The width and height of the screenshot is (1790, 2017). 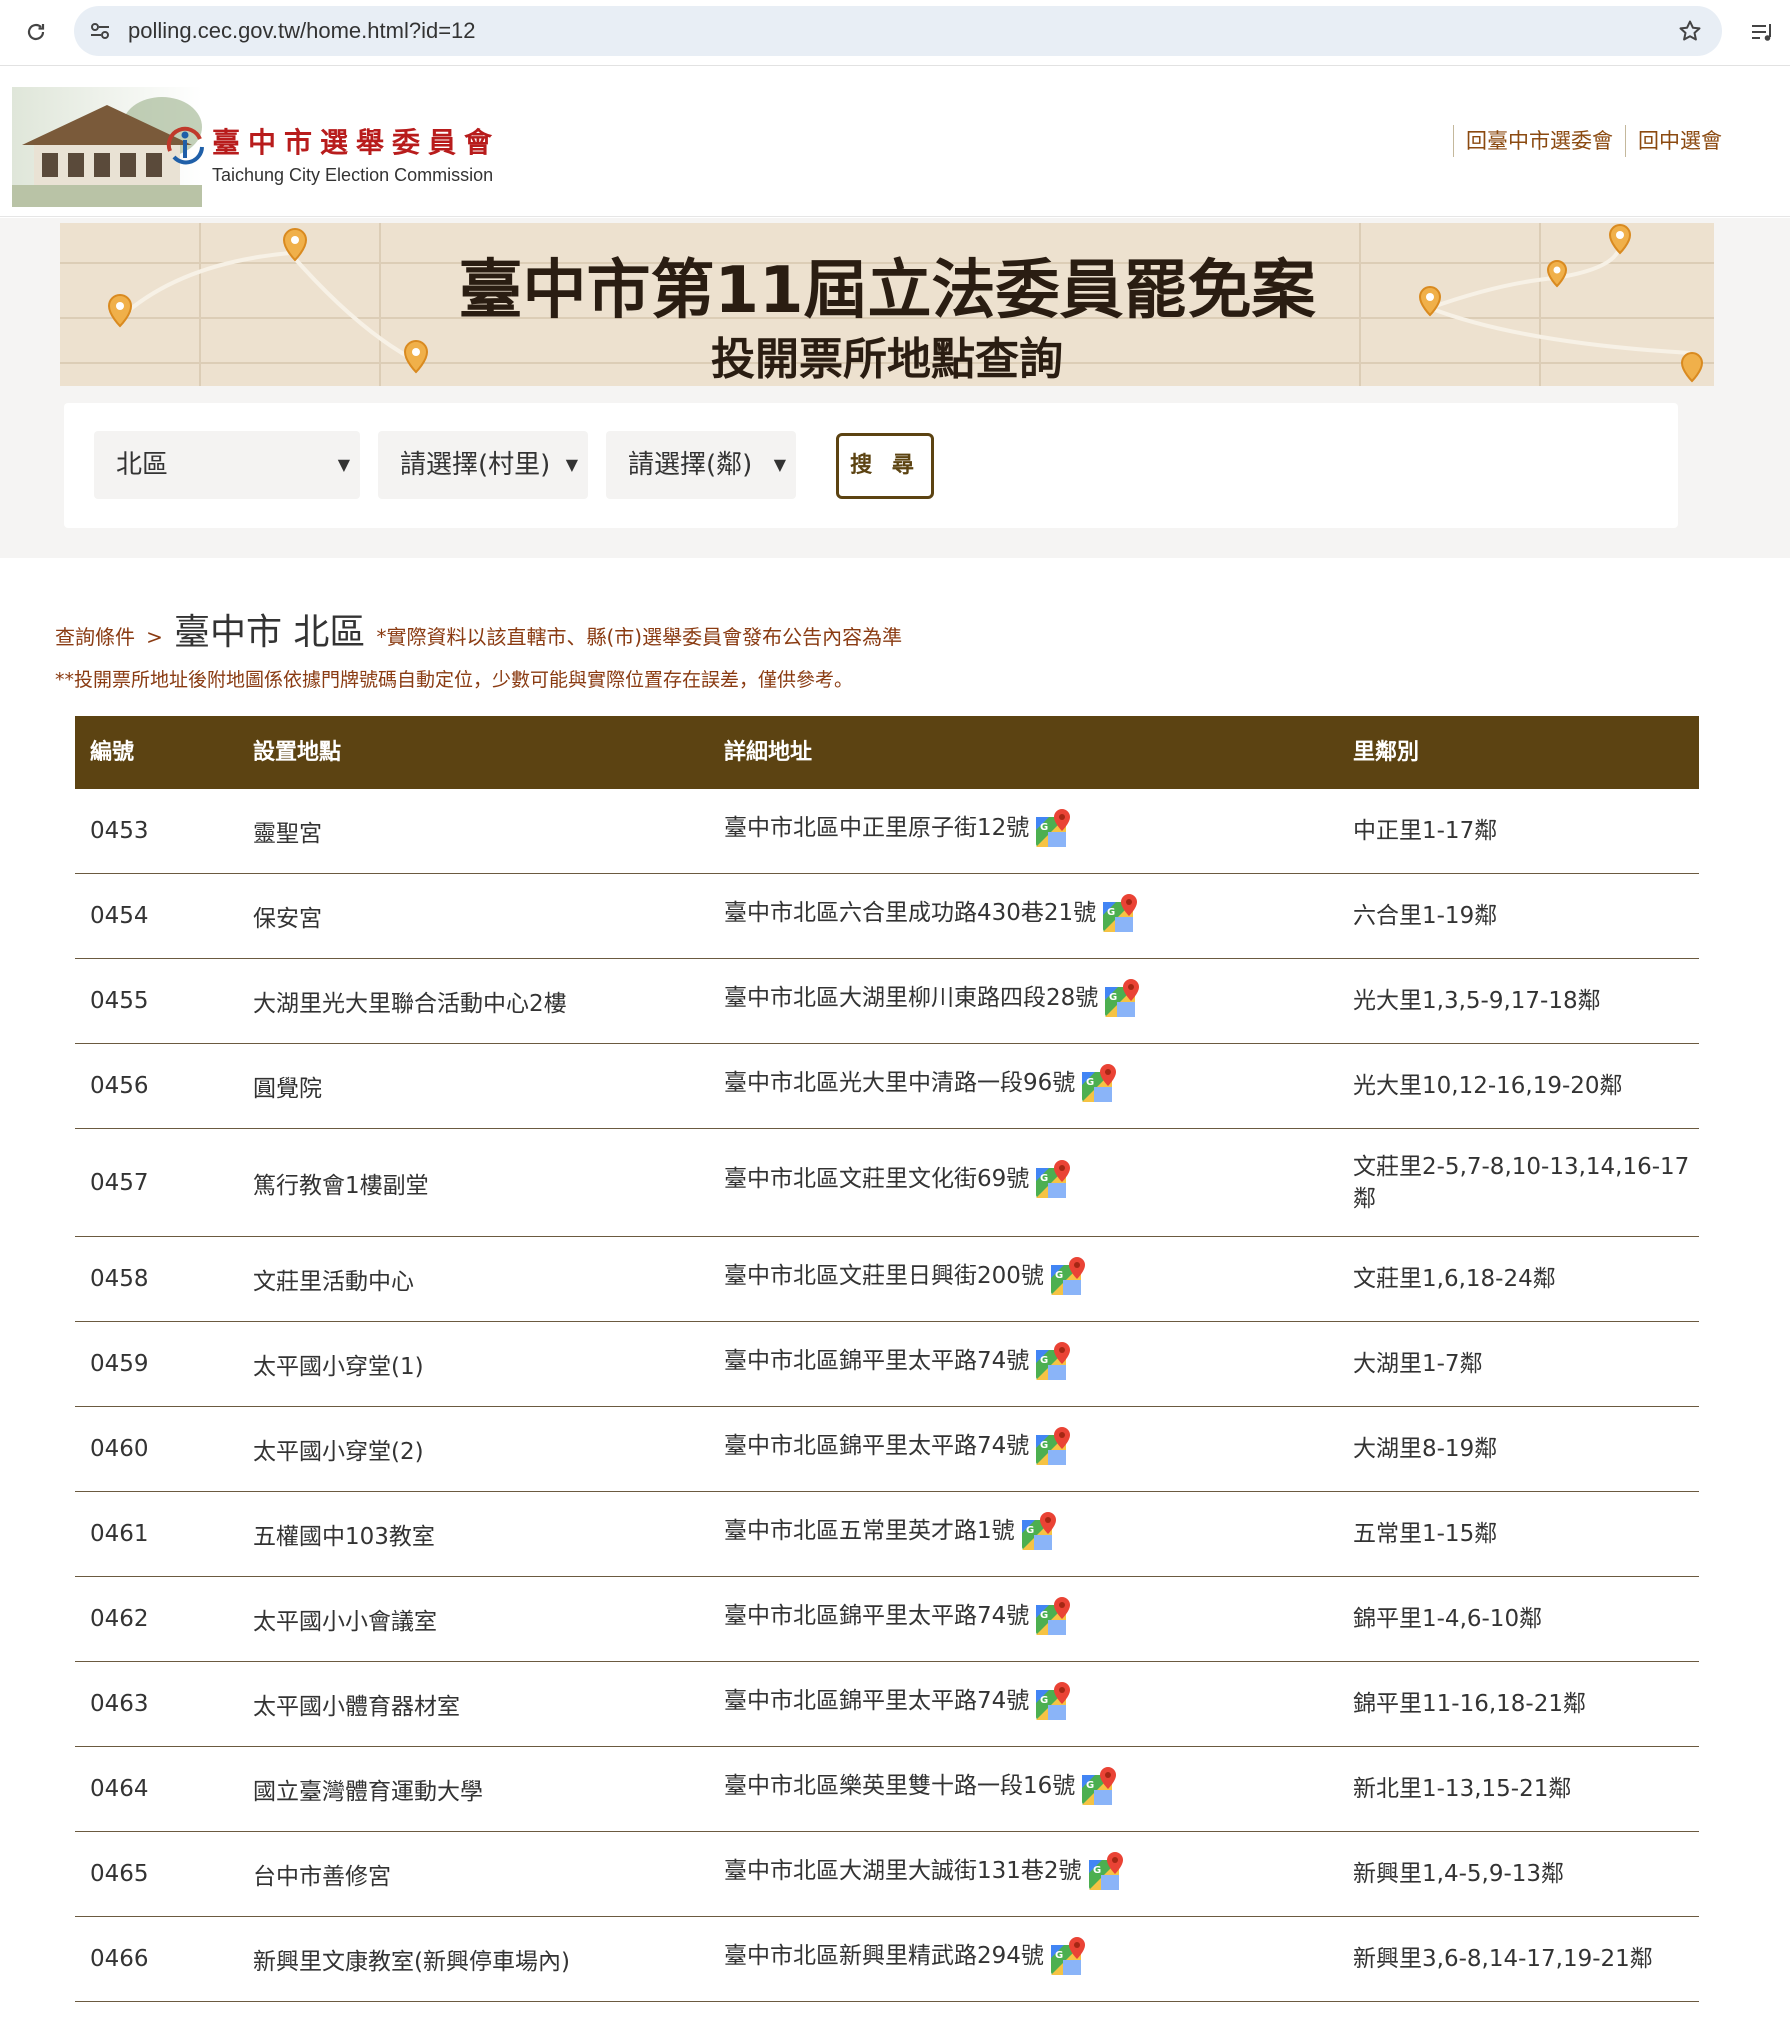 What do you see at coordinates (119, 1874) in the screenshot?
I see `station-id: 0465` at bounding box center [119, 1874].